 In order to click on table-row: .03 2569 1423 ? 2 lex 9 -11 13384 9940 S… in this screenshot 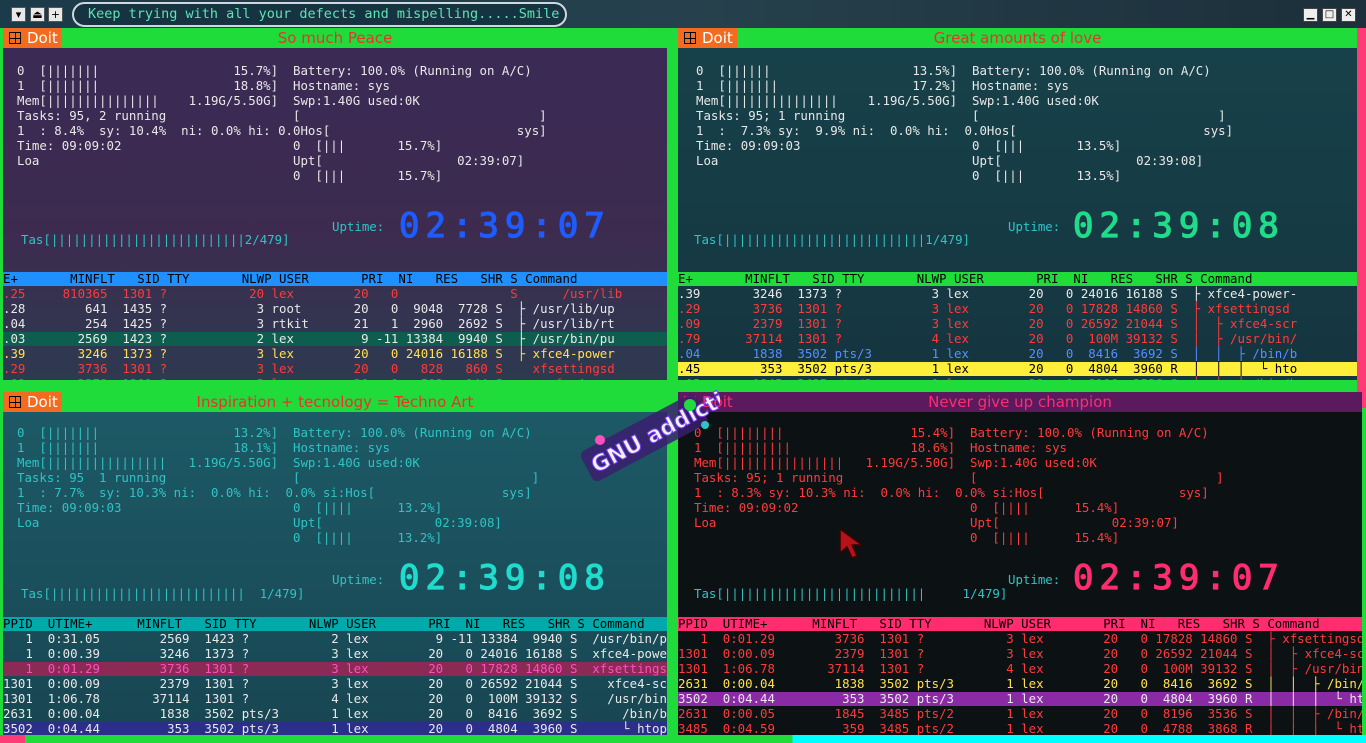, I will do `click(335, 339)`.